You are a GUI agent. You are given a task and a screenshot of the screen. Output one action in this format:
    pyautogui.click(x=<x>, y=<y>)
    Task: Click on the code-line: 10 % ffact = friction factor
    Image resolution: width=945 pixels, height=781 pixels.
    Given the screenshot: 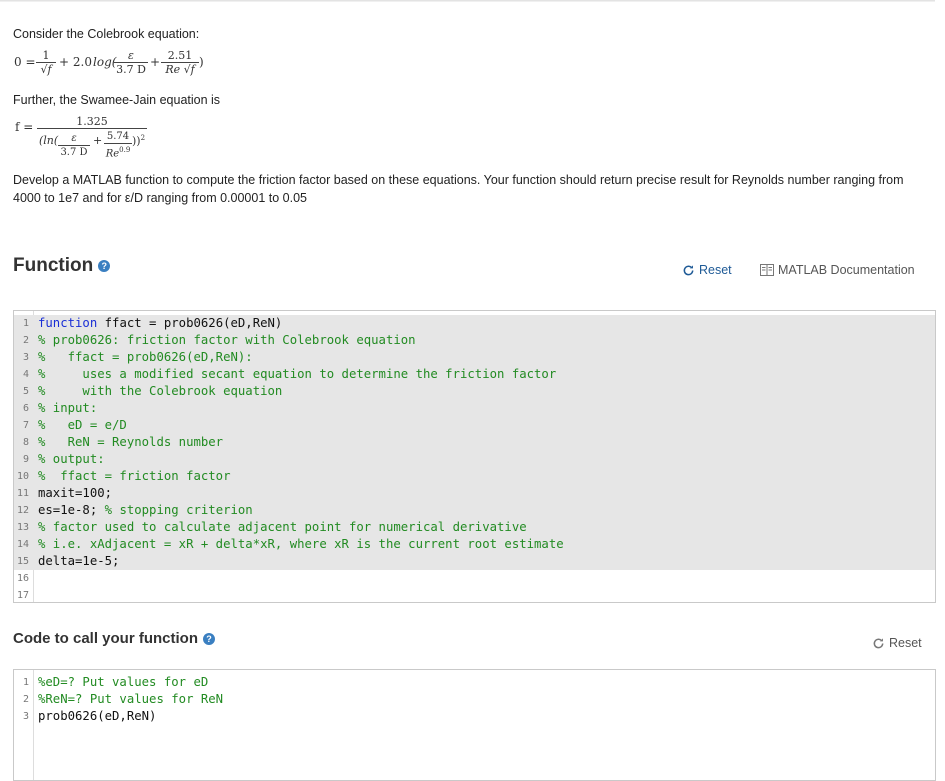 What is the action you would take?
    pyautogui.click(x=474, y=476)
    